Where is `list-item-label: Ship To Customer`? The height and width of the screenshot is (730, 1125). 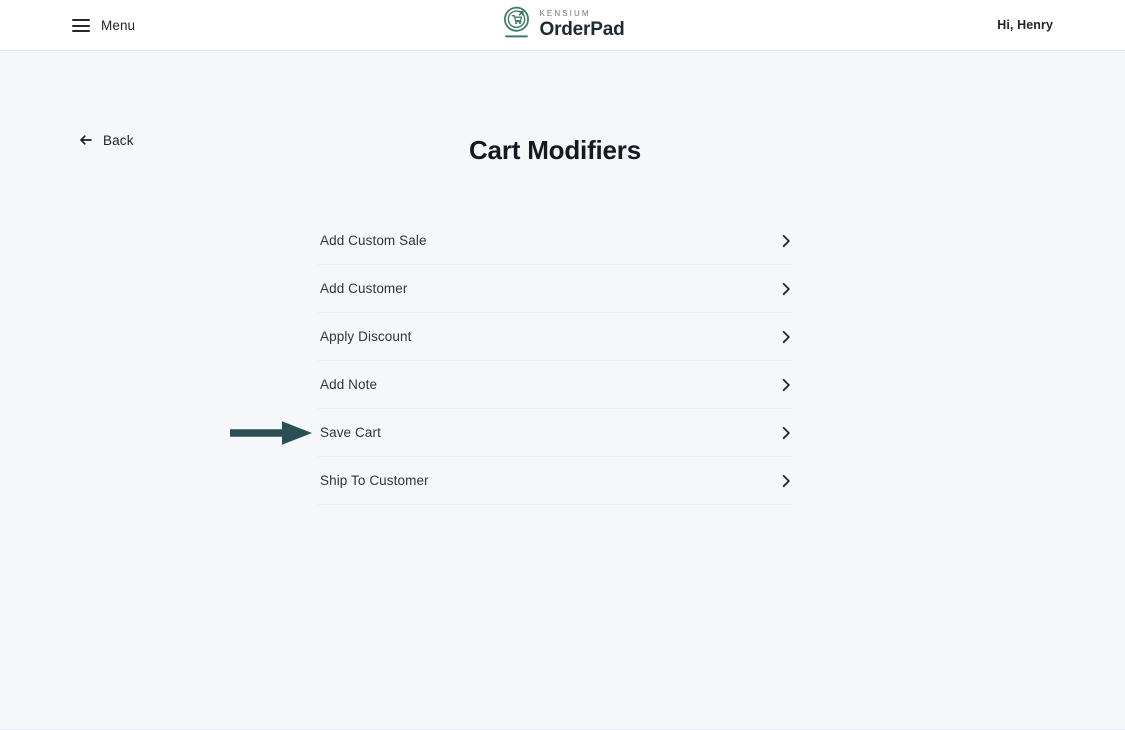
list-item-label: Ship To Customer is located at coordinates (374, 480).